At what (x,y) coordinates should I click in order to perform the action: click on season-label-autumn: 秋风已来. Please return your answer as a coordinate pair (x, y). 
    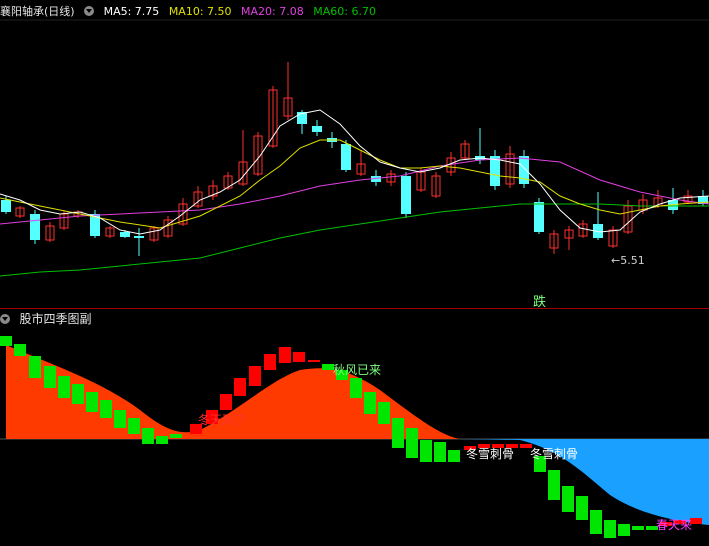
    Looking at the image, I should click on (357, 370).